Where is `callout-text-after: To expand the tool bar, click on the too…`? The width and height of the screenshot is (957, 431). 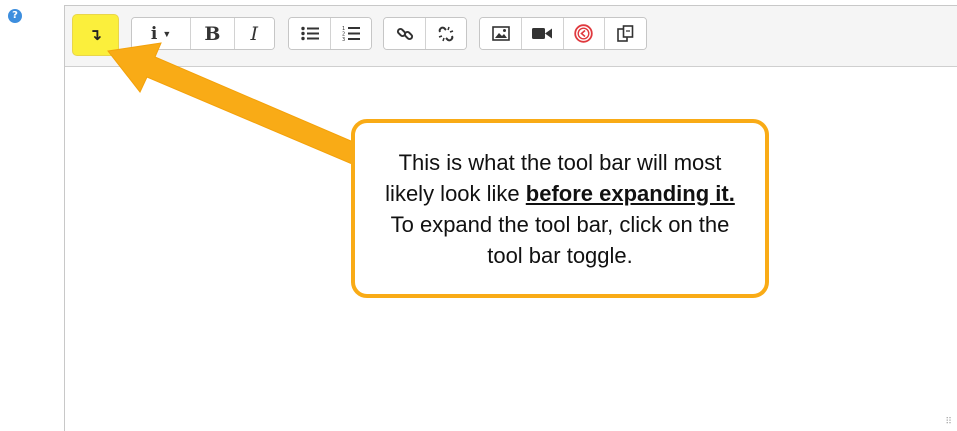 callout-text-after: To expand the tool bar, click on the too… is located at coordinates (560, 239).